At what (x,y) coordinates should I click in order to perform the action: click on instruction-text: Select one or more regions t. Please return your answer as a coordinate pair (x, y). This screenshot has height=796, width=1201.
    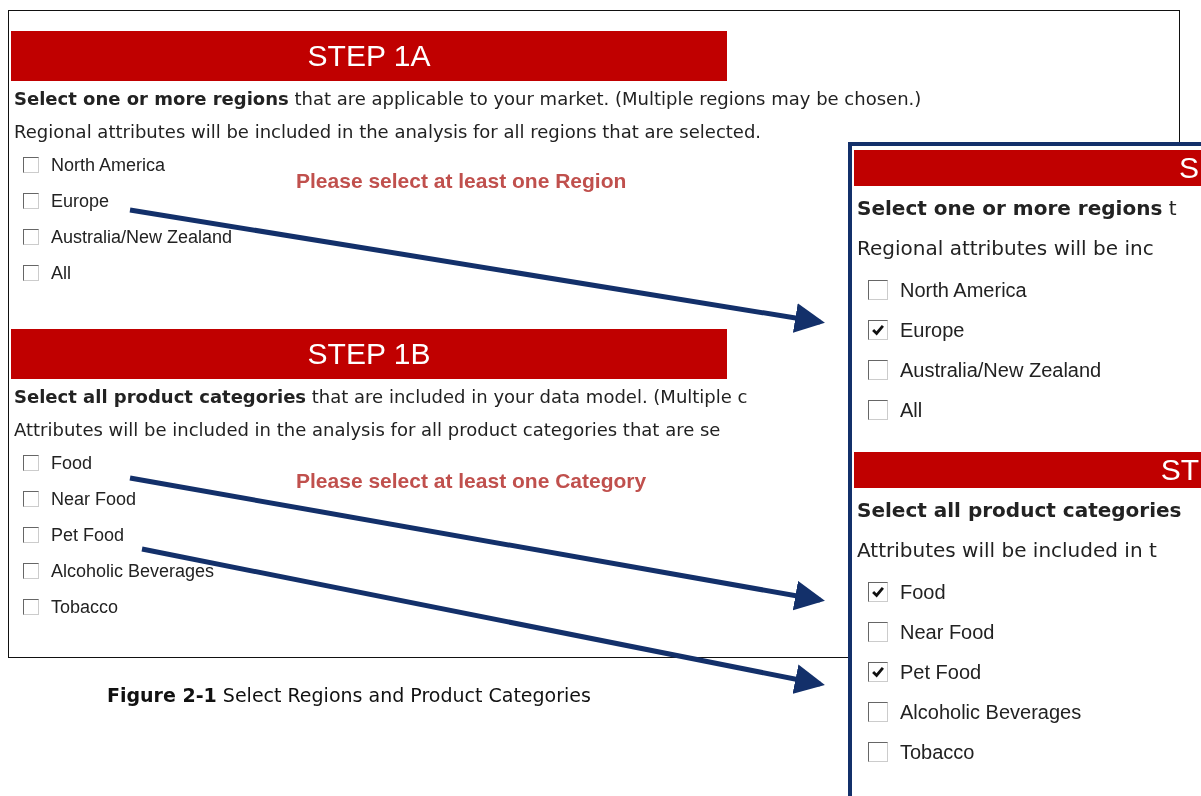
    Looking at the image, I should click on (1016, 208).